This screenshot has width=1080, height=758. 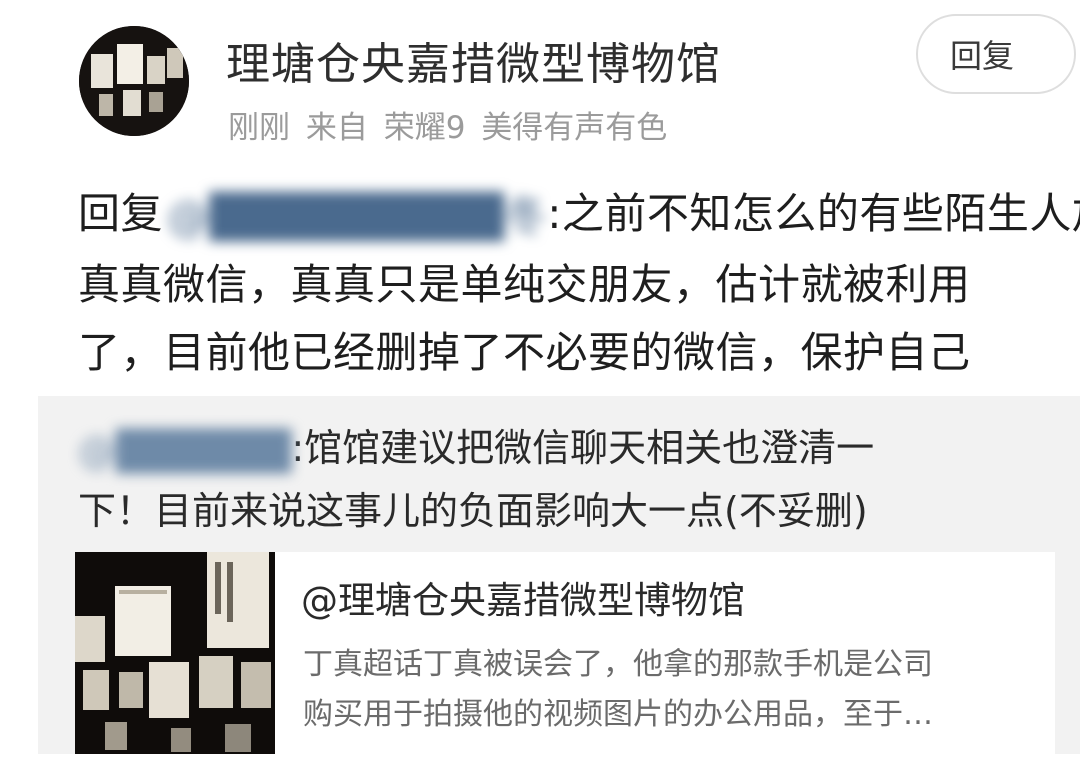 I want to click on post-meta: 刚刚 来自 荣耀9 美得有声有色, so click(x=447, y=124).